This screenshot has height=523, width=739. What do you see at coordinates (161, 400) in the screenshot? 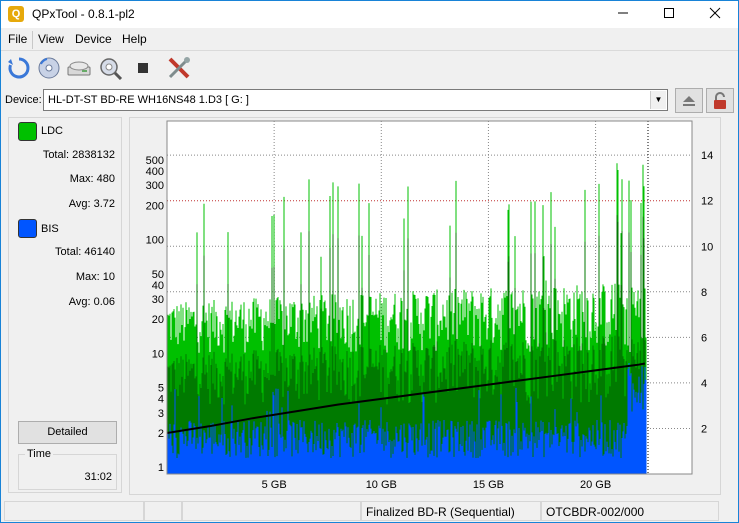
I see `y-left-tick-label: 4` at bounding box center [161, 400].